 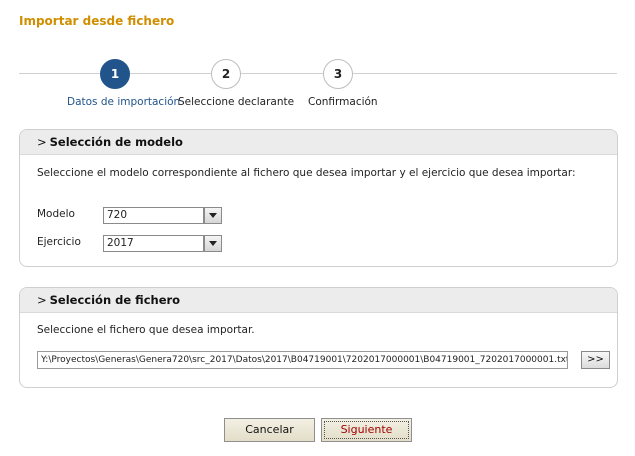 What do you see at coordinates (213, 215) in the screenshot?
I see `modelo-dropdown-icon` at bounding box center [213, 215].